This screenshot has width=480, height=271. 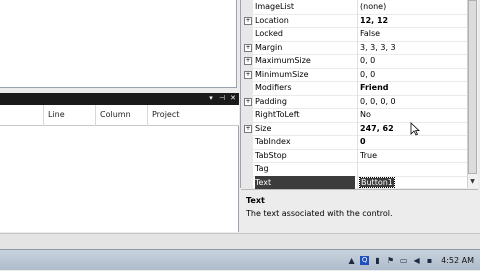 I want to click on mouse-cursor-icon, so click(x=415, y=129).